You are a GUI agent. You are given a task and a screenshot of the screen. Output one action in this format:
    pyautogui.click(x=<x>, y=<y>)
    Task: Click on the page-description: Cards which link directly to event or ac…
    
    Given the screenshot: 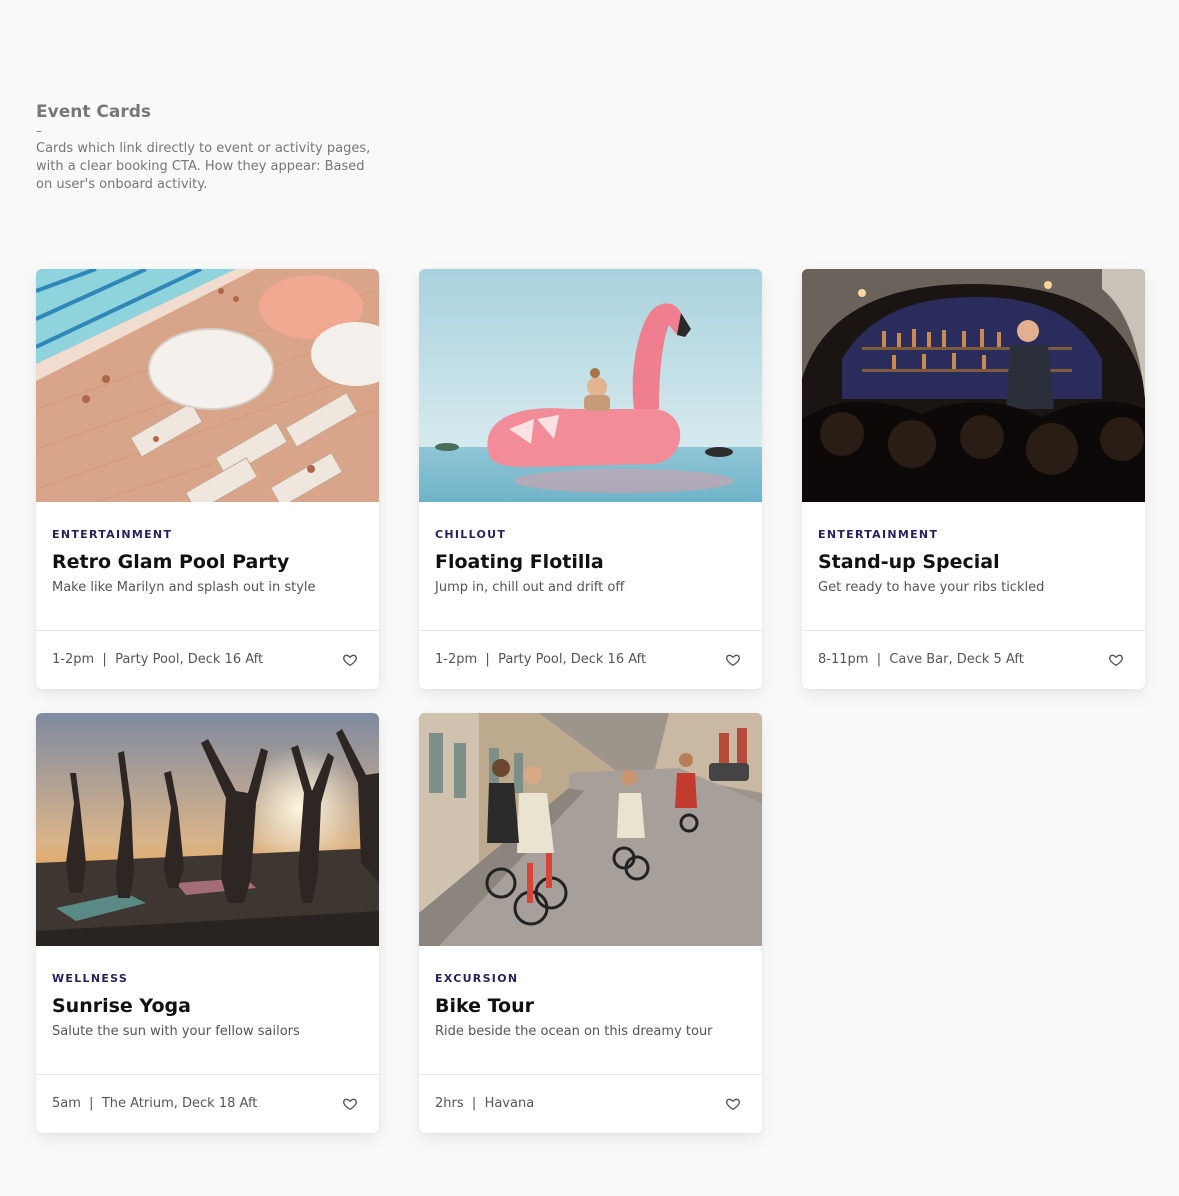 What is the action you would take?
    pyautogui.click(x=203, y=166)
    